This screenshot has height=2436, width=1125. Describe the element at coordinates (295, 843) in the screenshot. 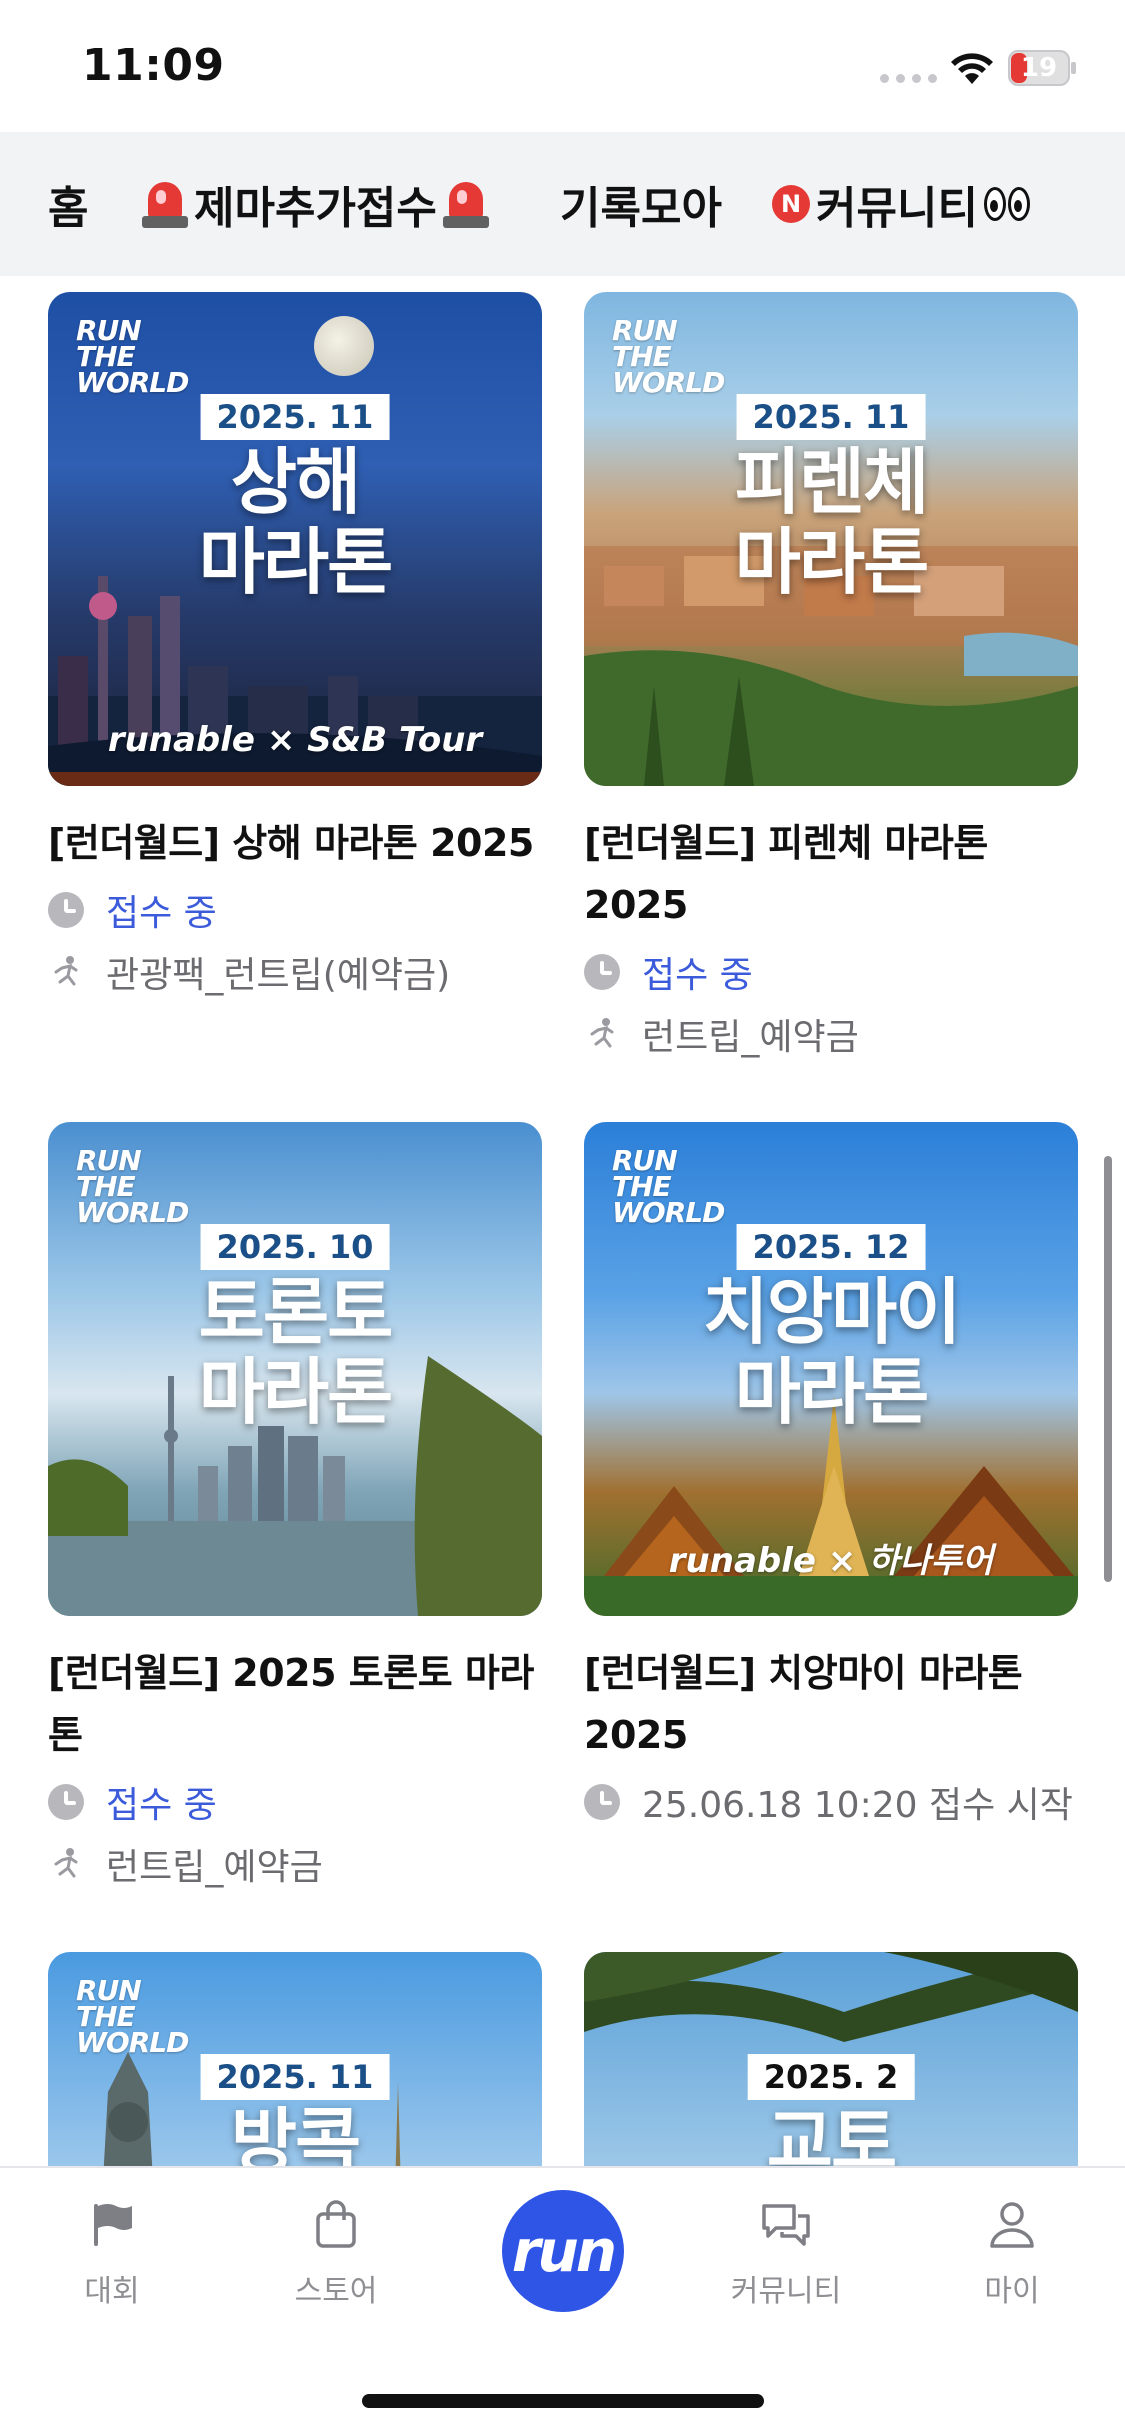

I see `card-title: [런더월드] 상해 마라톤 2025` at that location.